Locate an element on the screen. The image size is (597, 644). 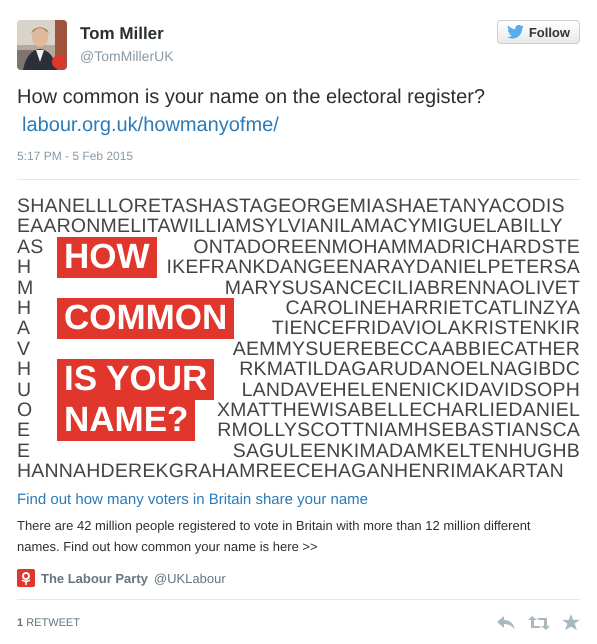
name-text: TIENCEFRIDAVIOLAKRISTENKIR is located at coordinates (426, 328).